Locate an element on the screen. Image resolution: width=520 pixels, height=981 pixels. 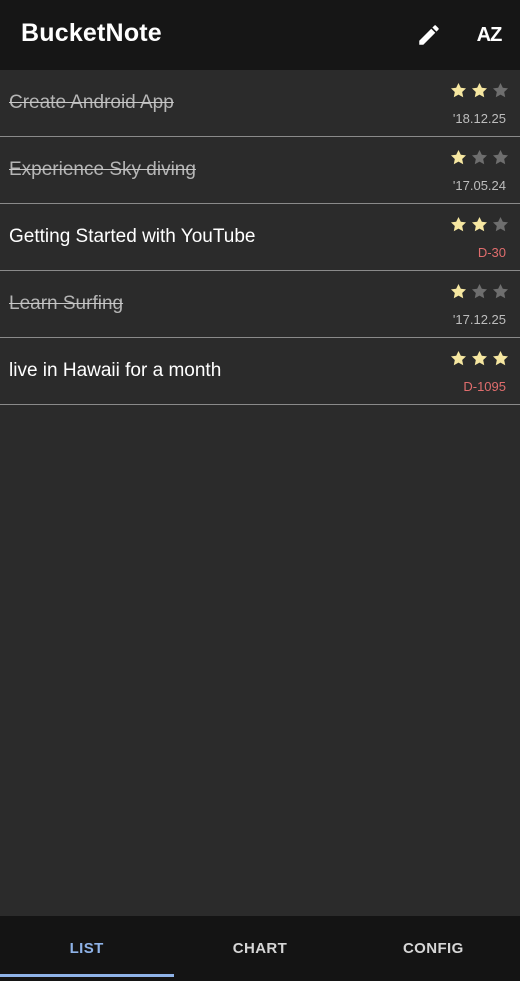
sort-az-icon: AZ is located at coordinates (489, 34).